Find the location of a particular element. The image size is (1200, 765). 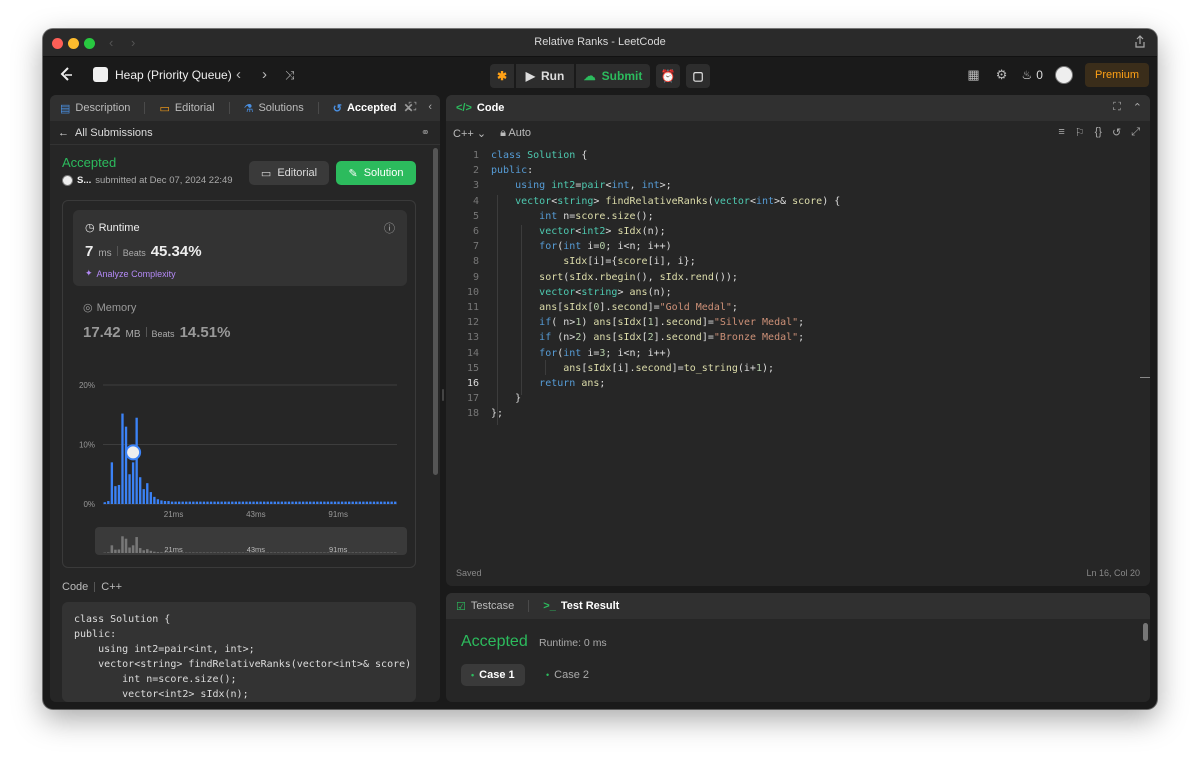

streak-counter: ♨ 0 is located at coordinates (1032, 75).